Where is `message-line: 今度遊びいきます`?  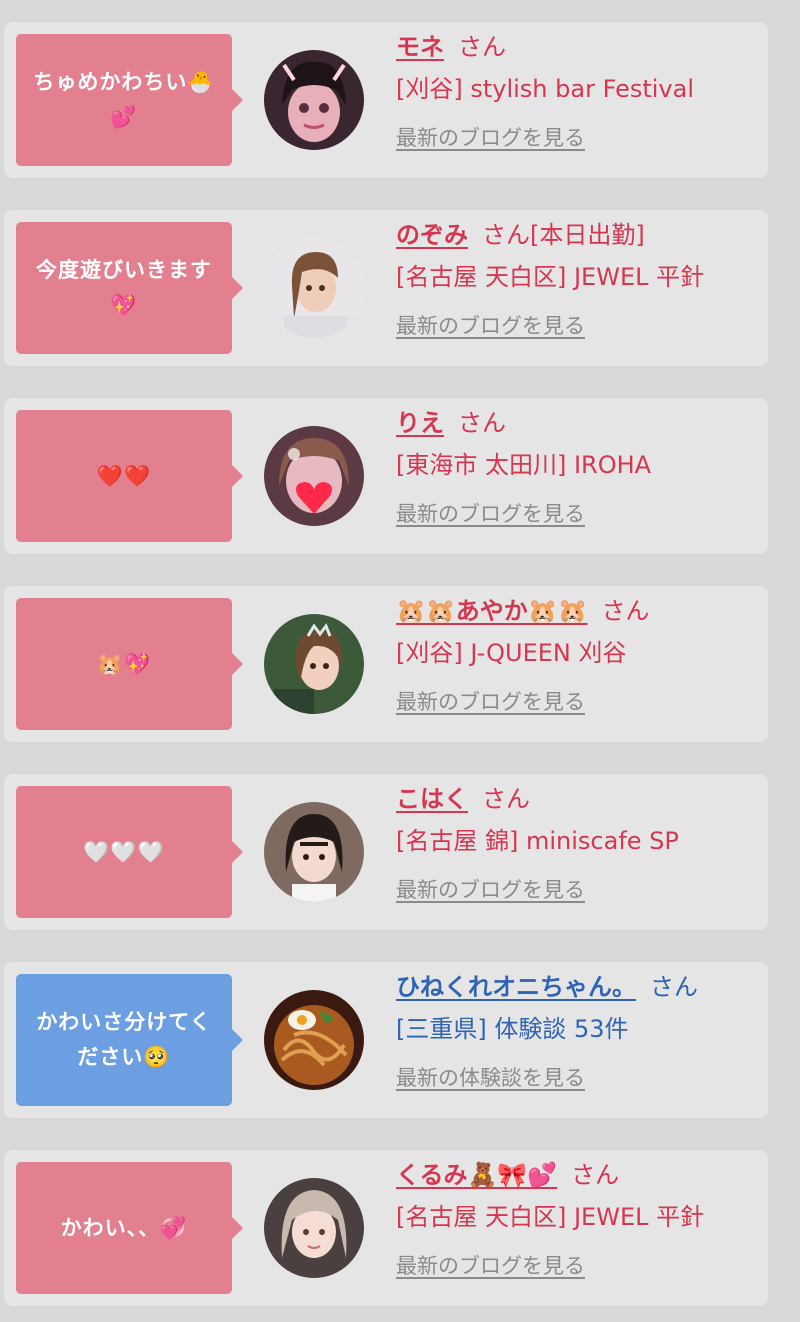
message-line: 今度遊びいきます is located at coordinates (124, 270).